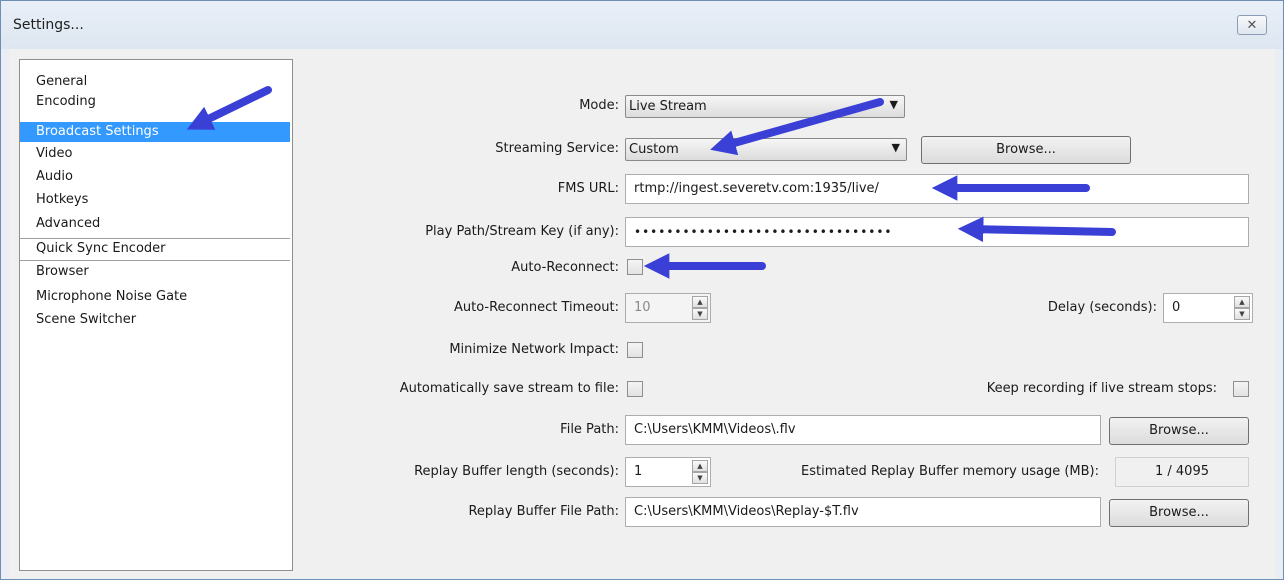  Describe the element at coordinates (589, 429) in the screenshot. I see `file-path-label: File Path:` at that location.